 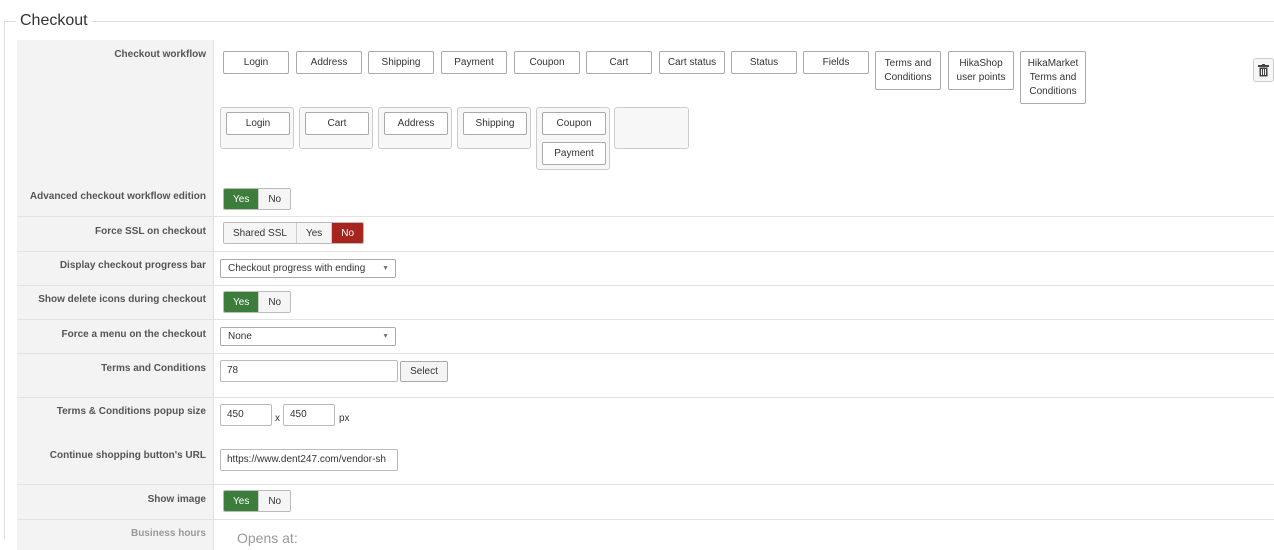 I want to click on workflow-step-5: Coupon Payment, so click(x=573, y=138).